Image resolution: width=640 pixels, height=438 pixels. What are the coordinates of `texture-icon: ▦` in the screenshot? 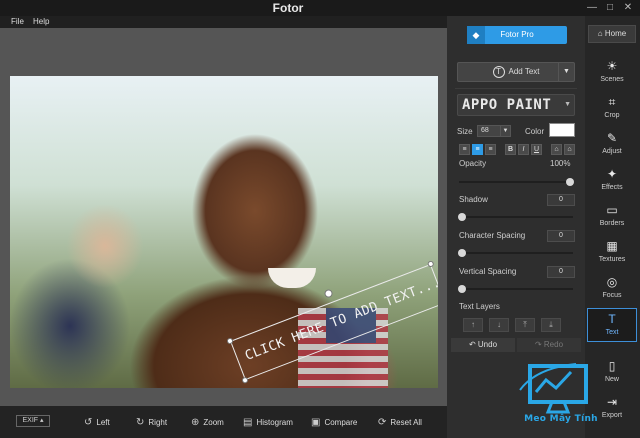 It's located at (612, 246).